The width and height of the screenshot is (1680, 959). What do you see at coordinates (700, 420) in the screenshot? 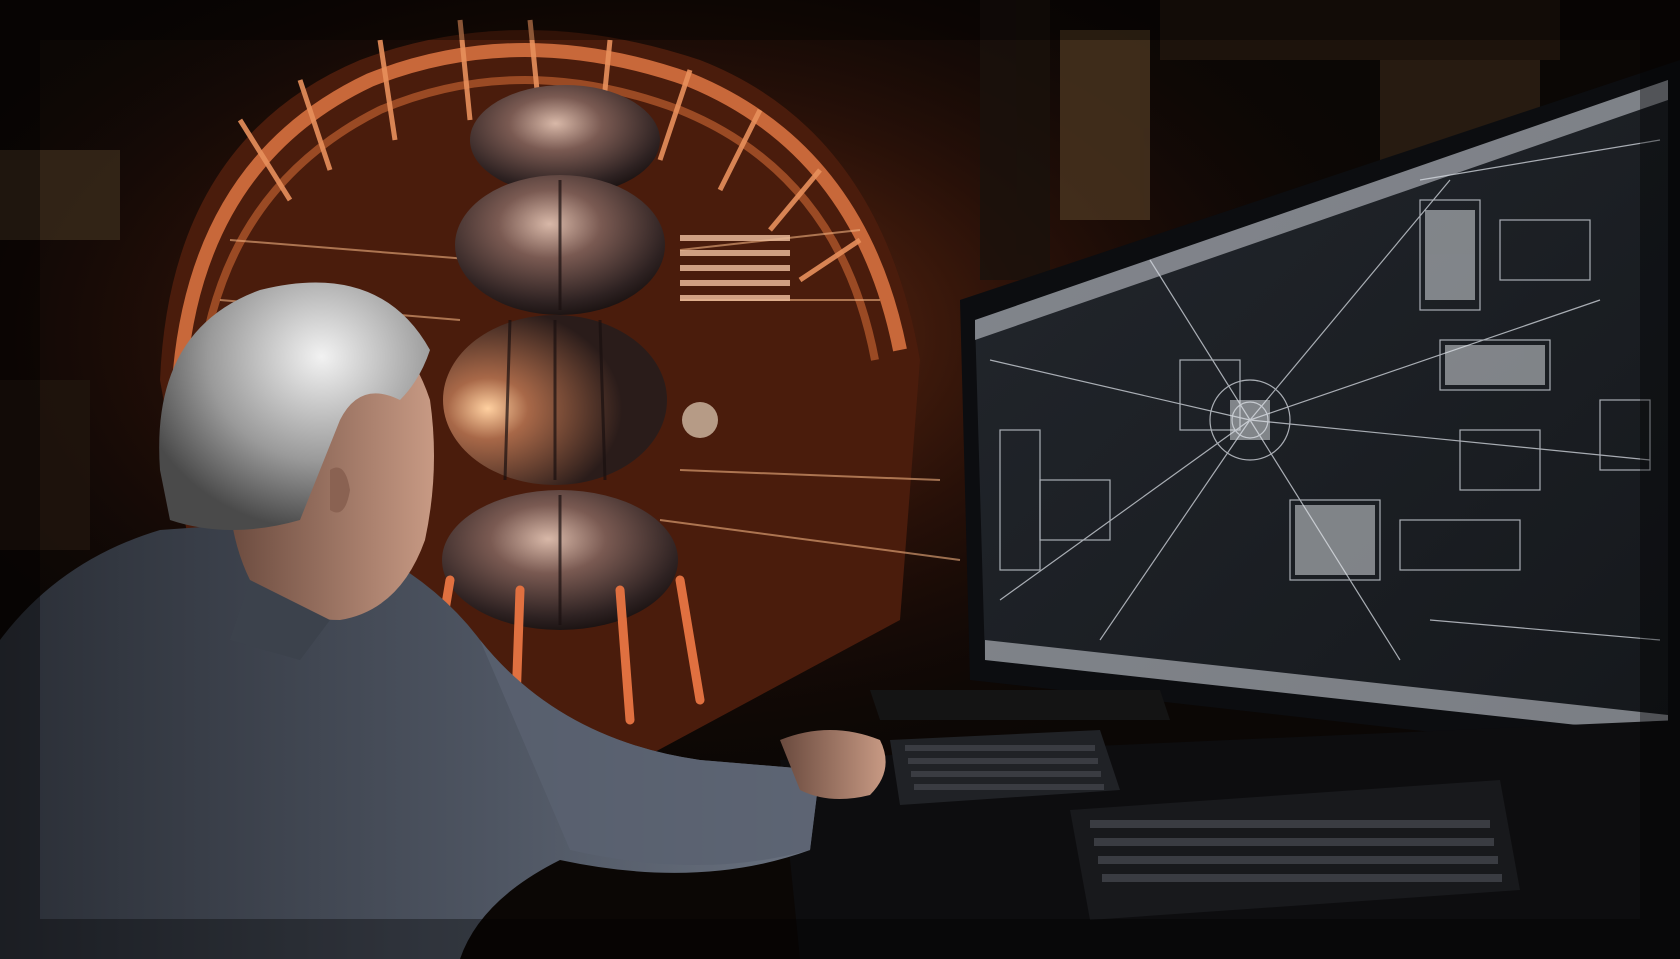
I see `spark-glow` at bounding box center [700, 420].